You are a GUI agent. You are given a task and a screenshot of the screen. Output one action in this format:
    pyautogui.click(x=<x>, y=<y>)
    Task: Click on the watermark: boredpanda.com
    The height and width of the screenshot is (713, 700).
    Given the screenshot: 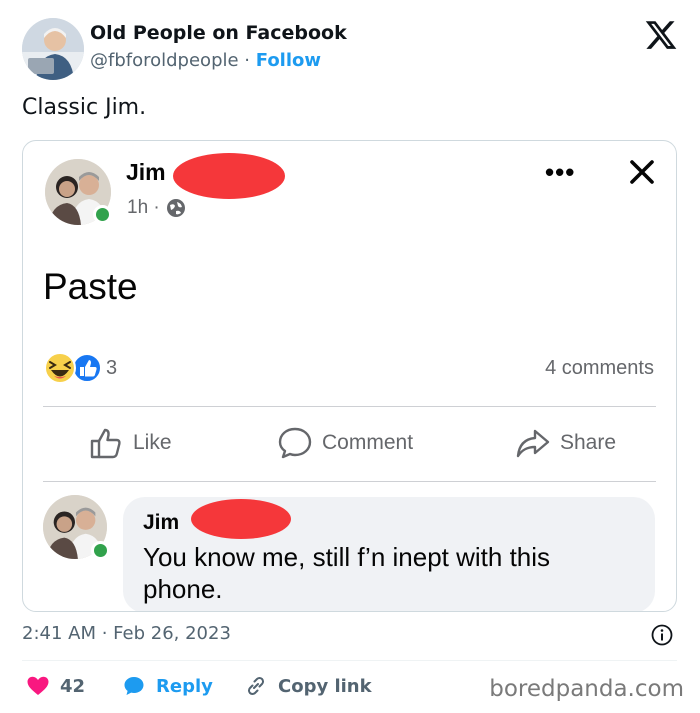 What is the action you would take?
    pyautogui.click(x=586, y=689)
    